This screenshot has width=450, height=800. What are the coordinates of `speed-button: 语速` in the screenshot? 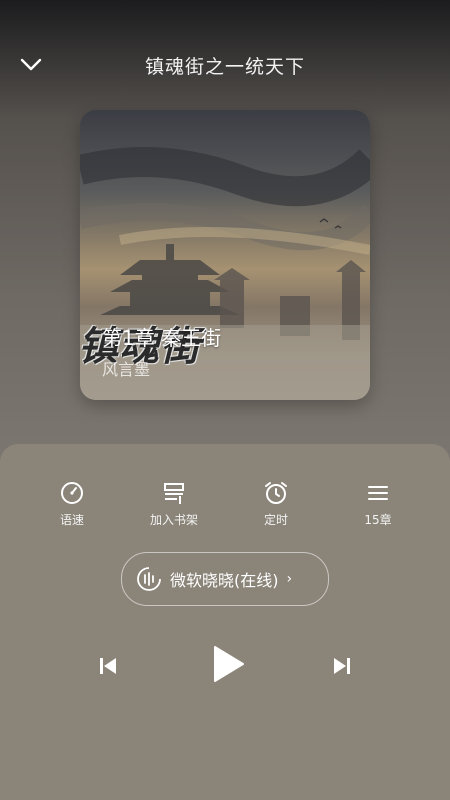 It's located at (72, 503).